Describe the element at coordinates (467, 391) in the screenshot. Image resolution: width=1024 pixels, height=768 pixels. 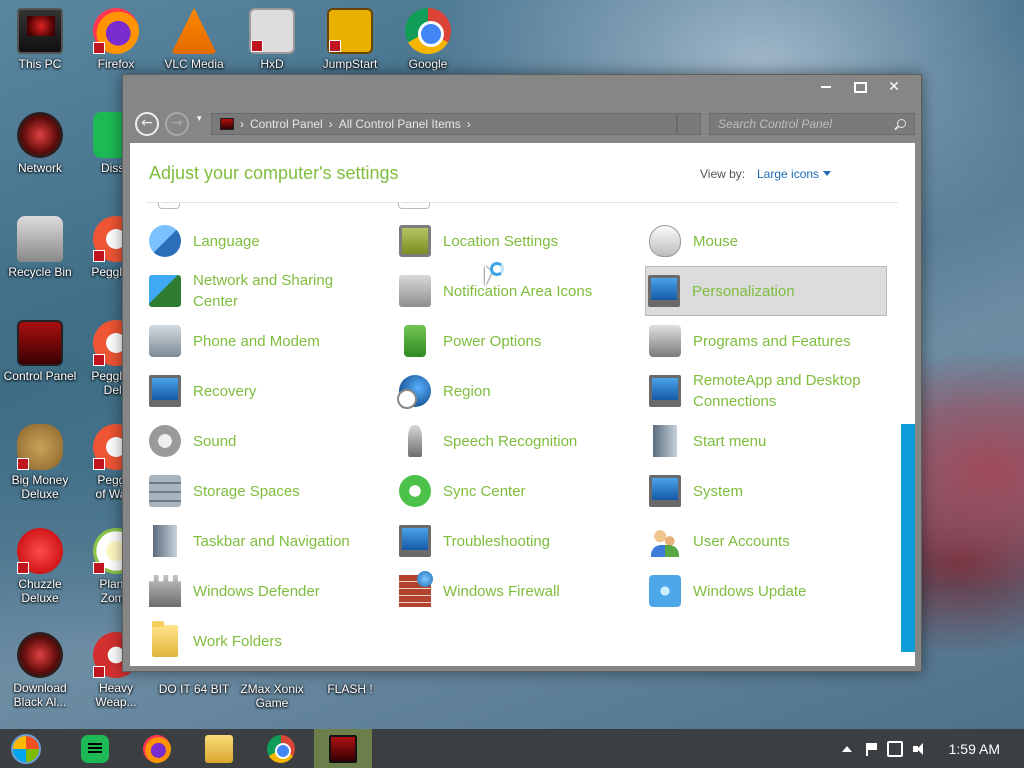
I see `cp-item-label: Region` at that location.